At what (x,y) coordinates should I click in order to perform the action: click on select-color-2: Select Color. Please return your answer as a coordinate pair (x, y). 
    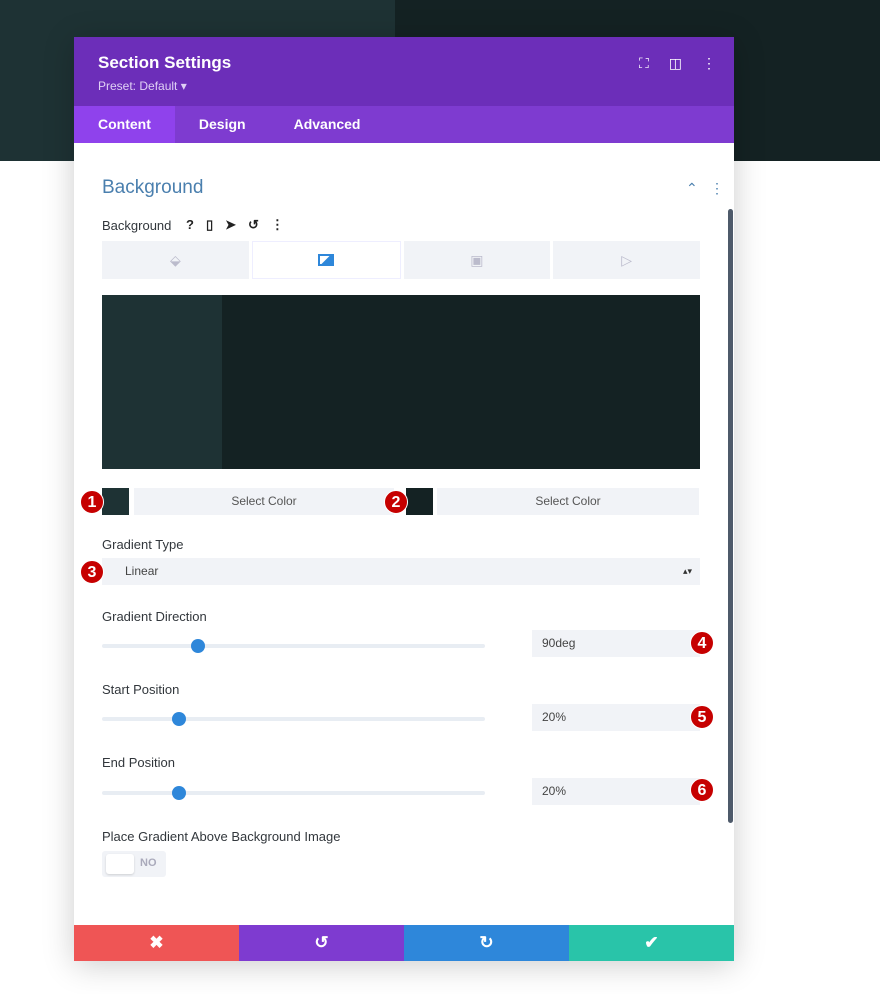
    Looking at the image, I should click on (568, 501).